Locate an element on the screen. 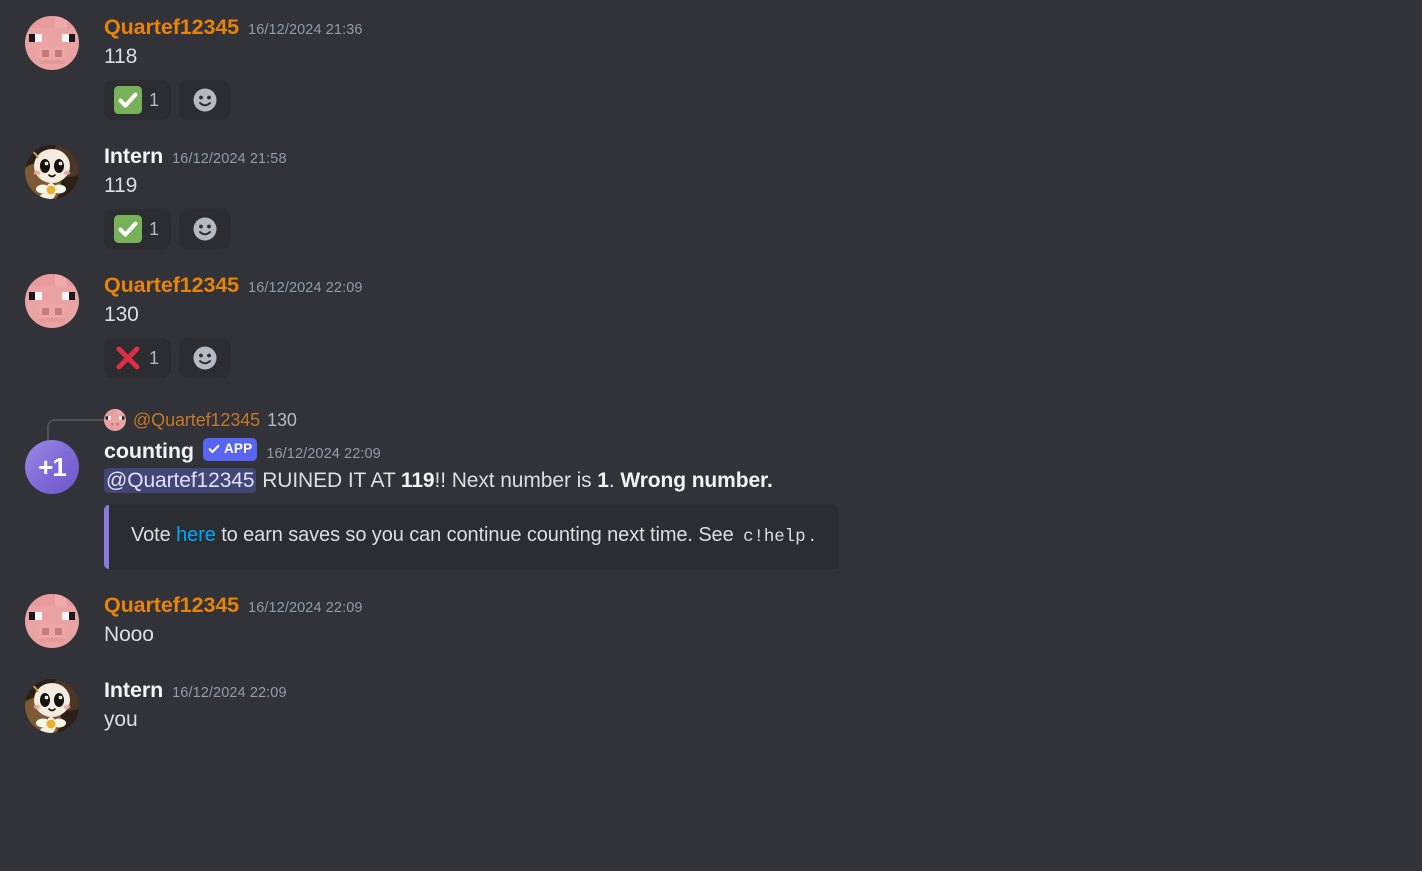 The width and height of the screenshot is (1422, 871). message-item: Quartef12345 16/12/2024 21:36 118 1 is located at coordinates (711, 66).